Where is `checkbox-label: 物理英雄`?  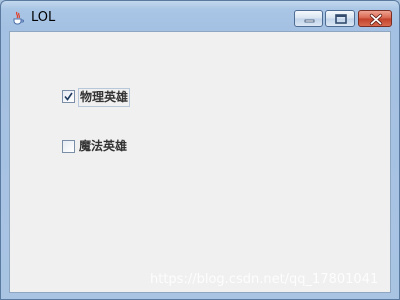
checkbox-label: 物理英雄 is located at coordinates (104, 97).